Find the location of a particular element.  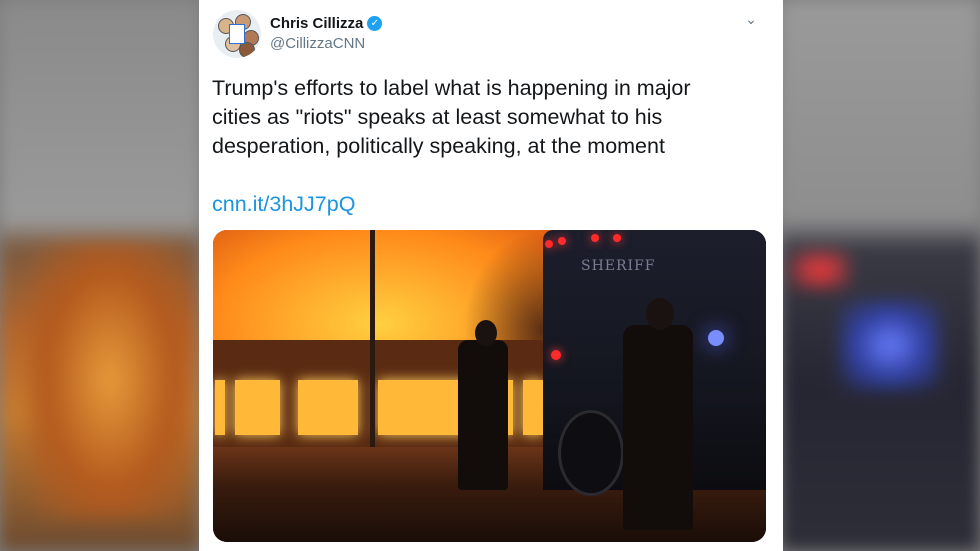

verified-icon: ✓ is located at coordinates (375, 23).